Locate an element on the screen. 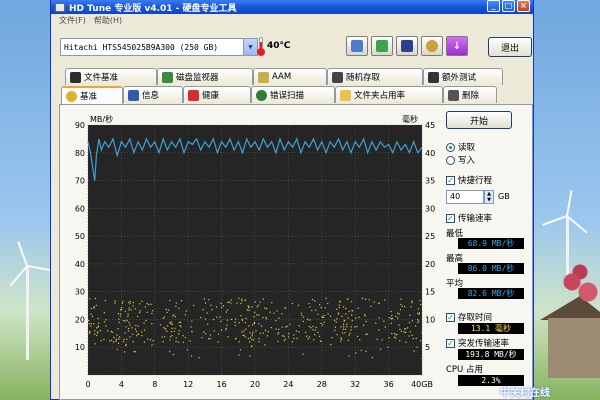  tab-extra-tests: 额外测试 is located at coordinates (463, 76).